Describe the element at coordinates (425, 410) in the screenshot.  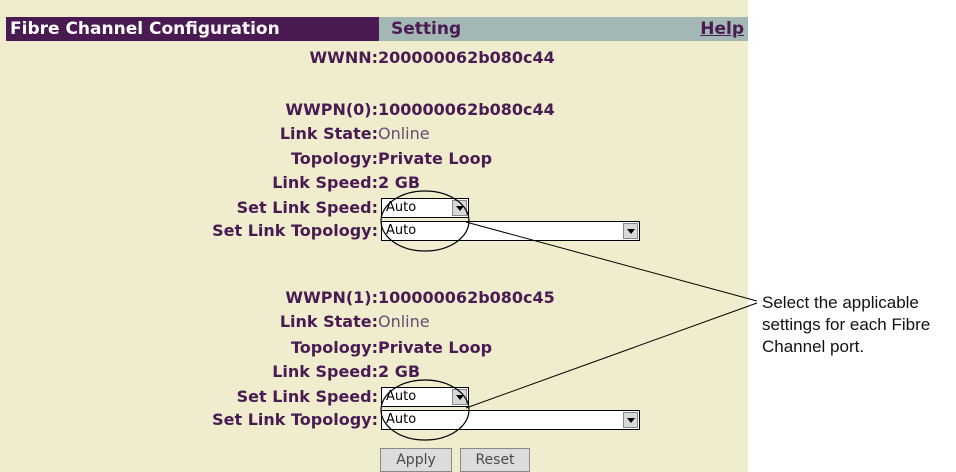
I see `callout-ellipse-bottom` at that location.